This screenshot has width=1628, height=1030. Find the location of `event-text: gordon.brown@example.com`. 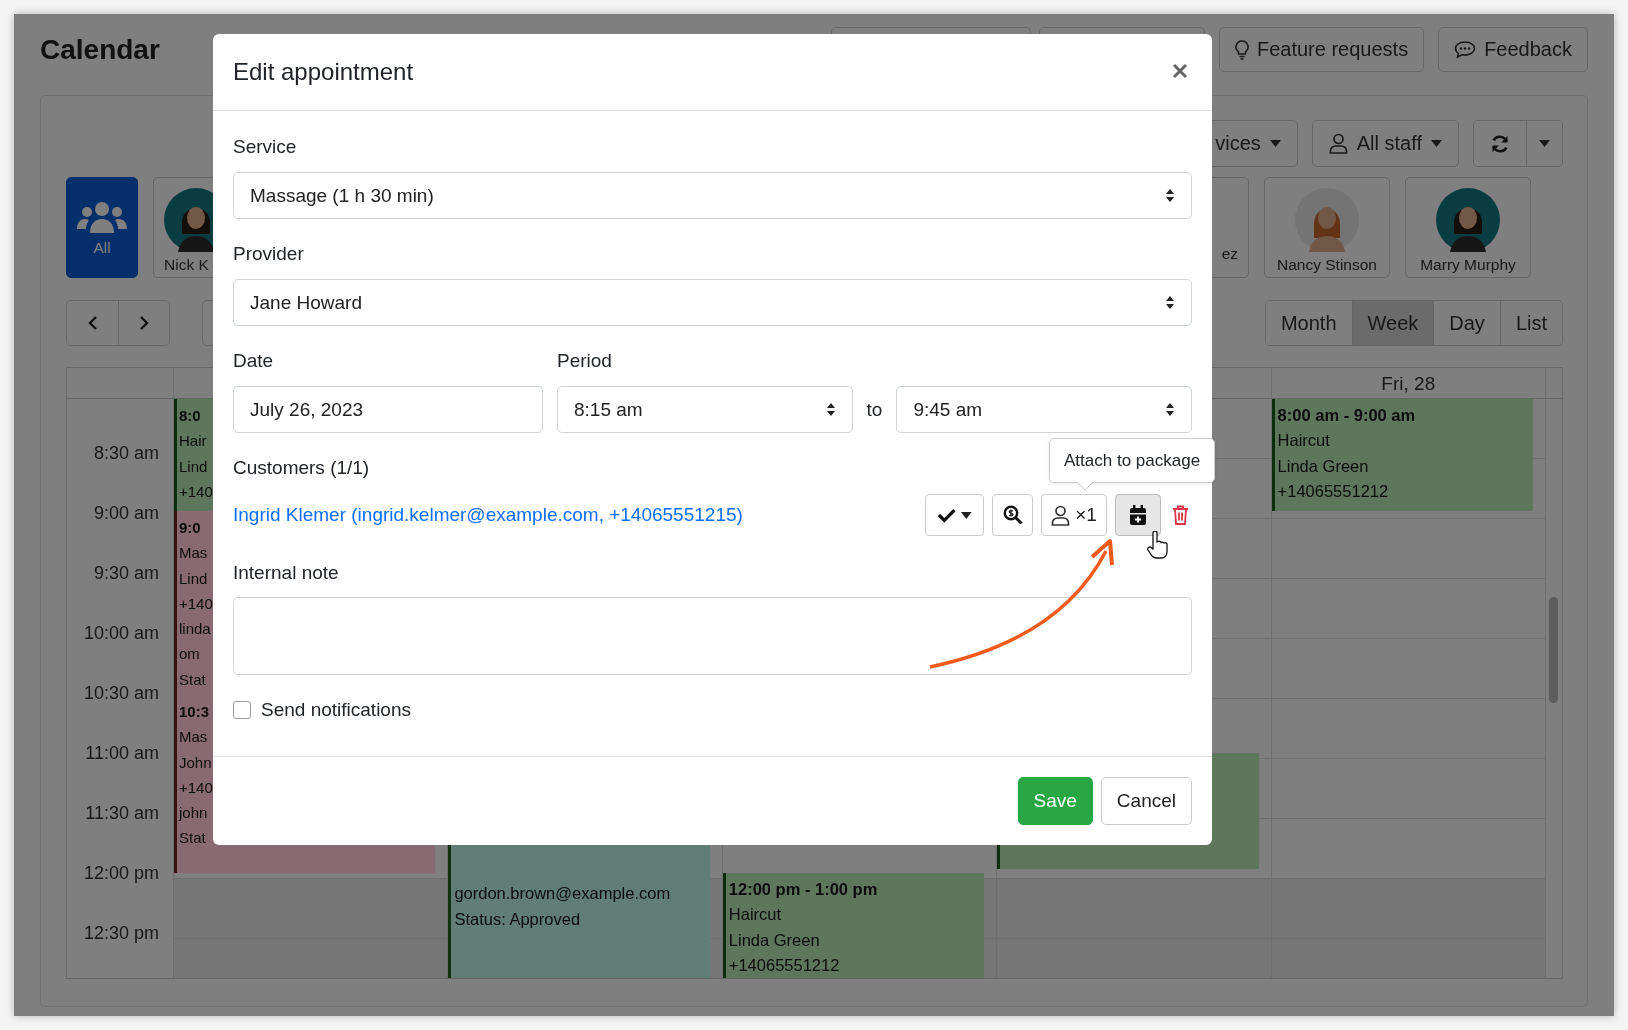

event-text: gordon.brown@example.com is located at coordinates (562, 894).